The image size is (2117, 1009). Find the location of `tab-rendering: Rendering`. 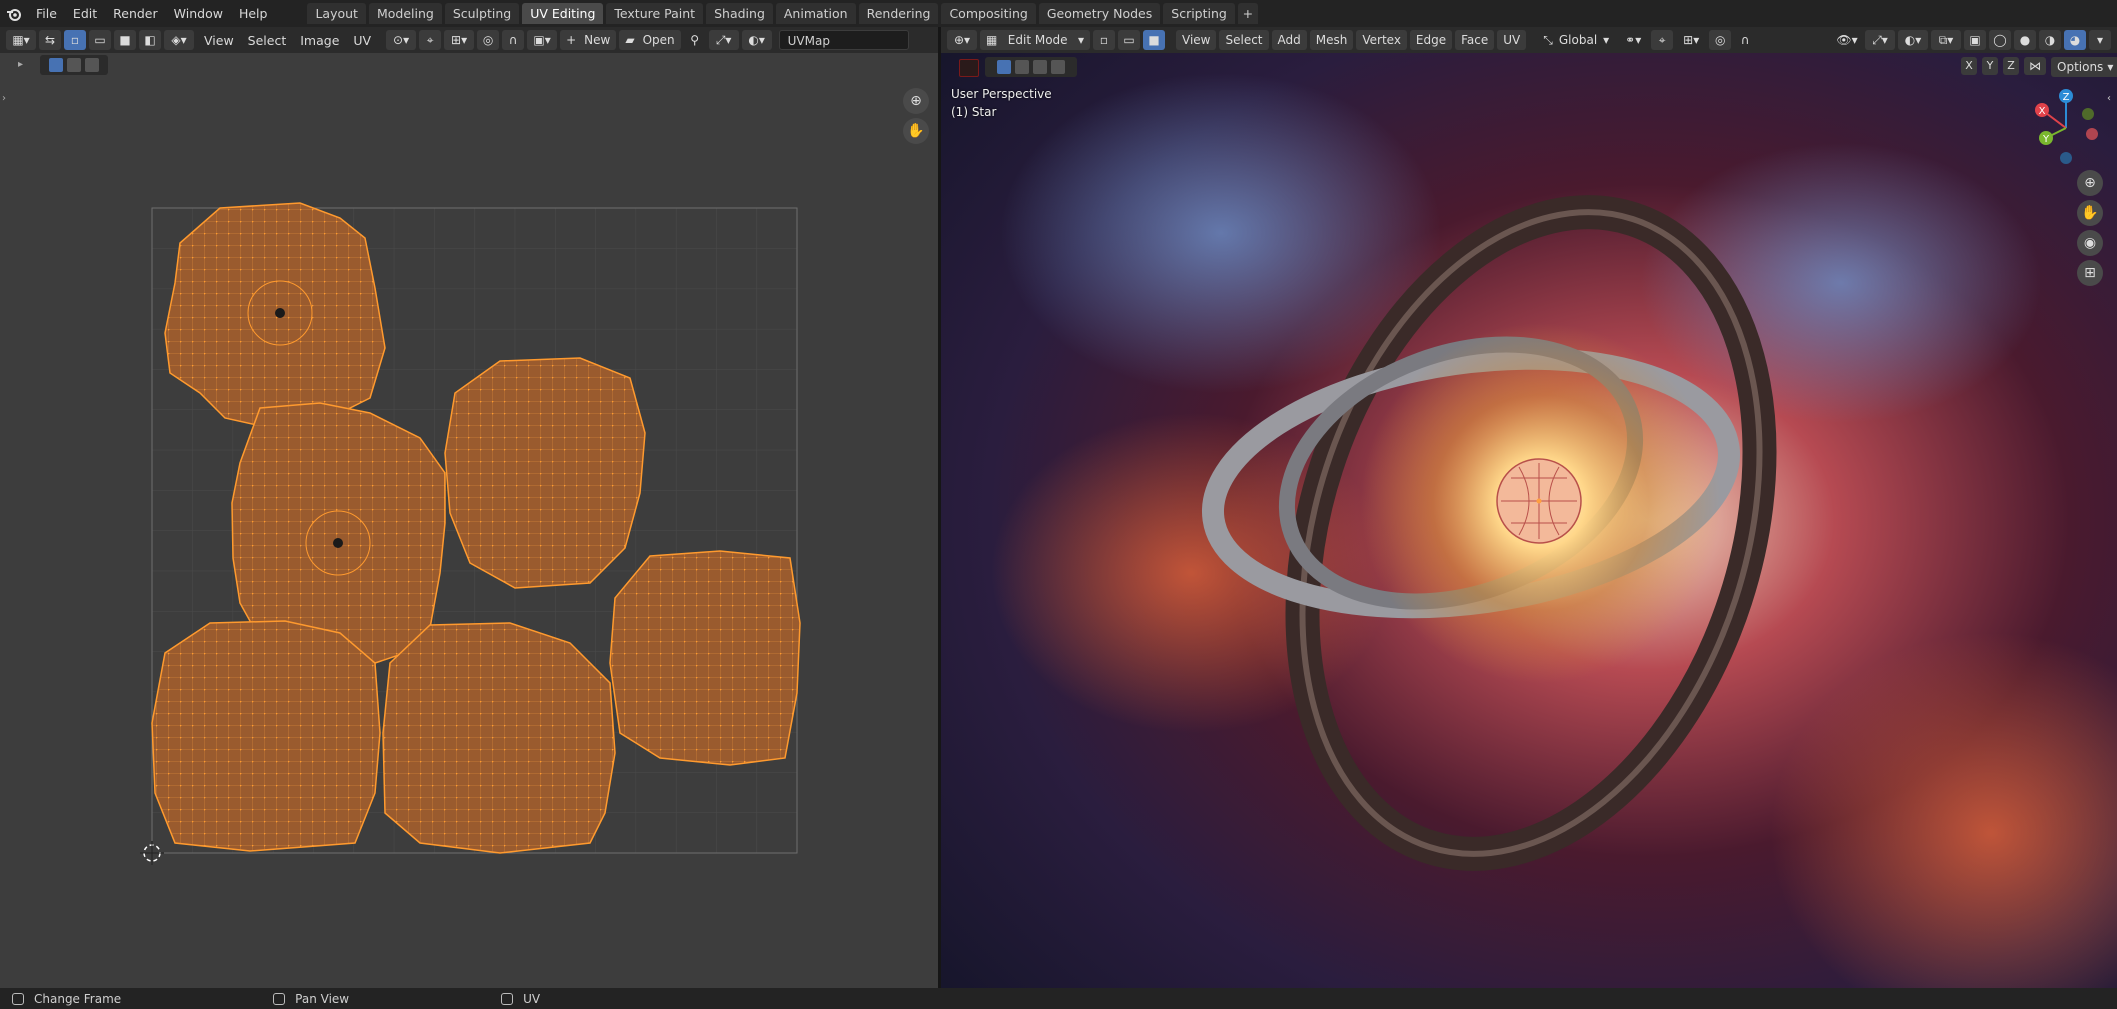

tab-rendering: Rendering is located at coordinates (898, 13).